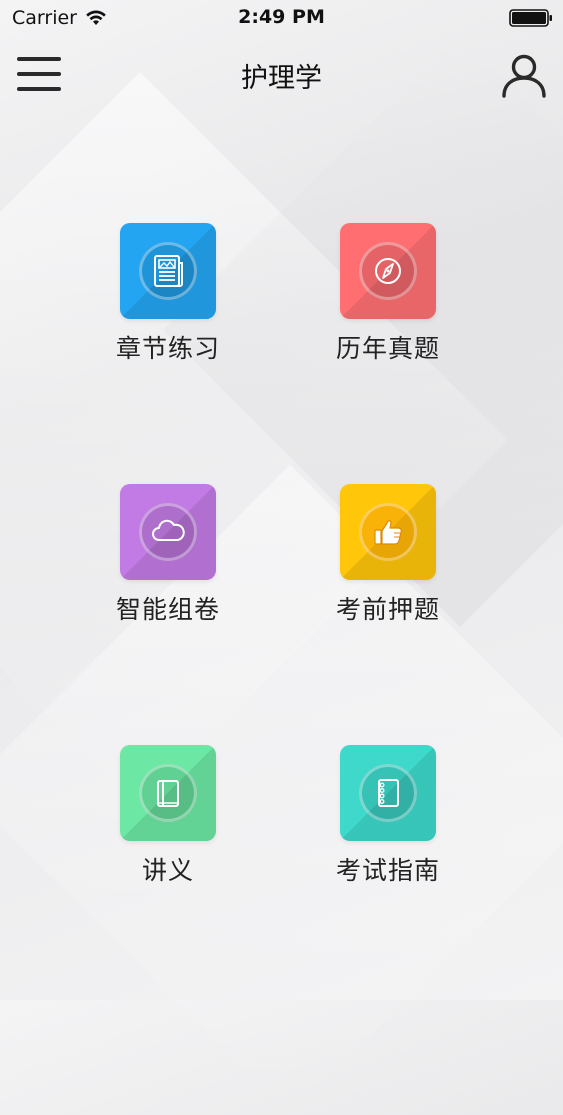 This screenshot has width=563, height=1115. Describe the element at coordinates (281, 78) in the screenshot. I see `page-title: 护理学` at that location.